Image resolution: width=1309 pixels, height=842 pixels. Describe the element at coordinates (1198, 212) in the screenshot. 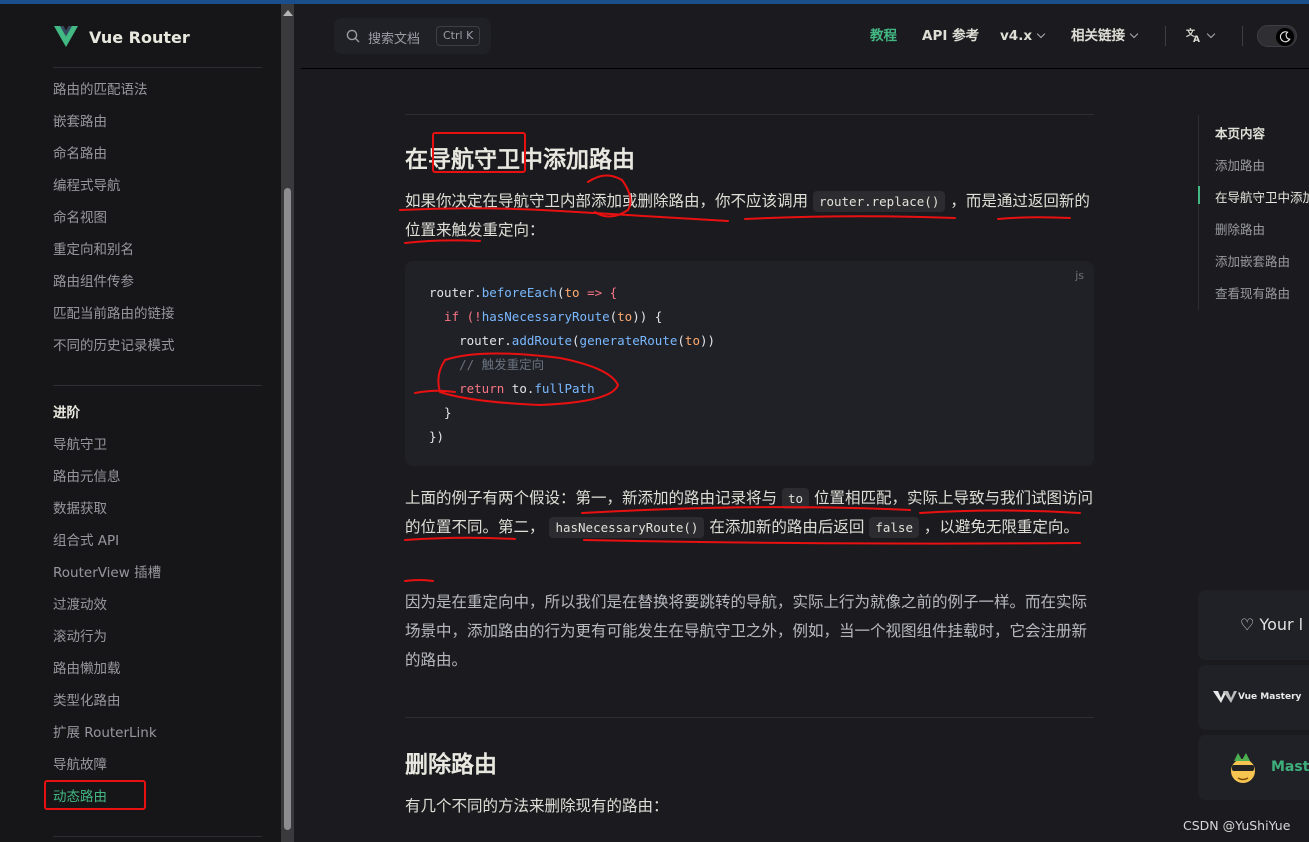

I see `toc-rail` at that location.